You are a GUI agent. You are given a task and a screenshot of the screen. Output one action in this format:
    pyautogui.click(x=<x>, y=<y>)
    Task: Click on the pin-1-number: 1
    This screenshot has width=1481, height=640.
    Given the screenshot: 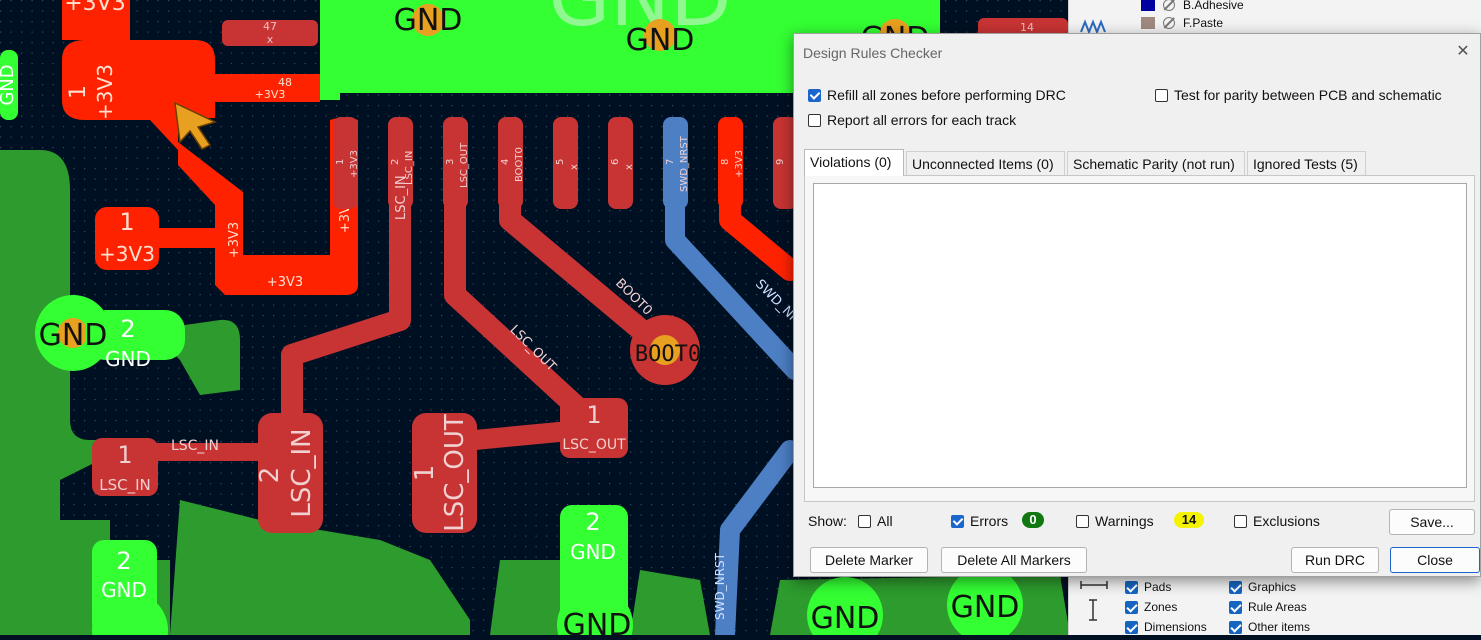 What is the action you would take?
    pyautogui.click(x=340, y=162)
    